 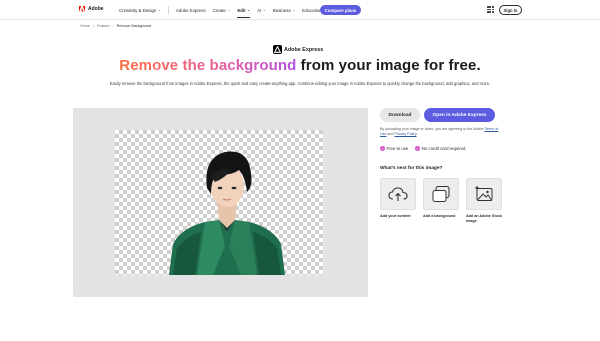 I want to click on adobe-logo-icon, so click(x=82, y=9).